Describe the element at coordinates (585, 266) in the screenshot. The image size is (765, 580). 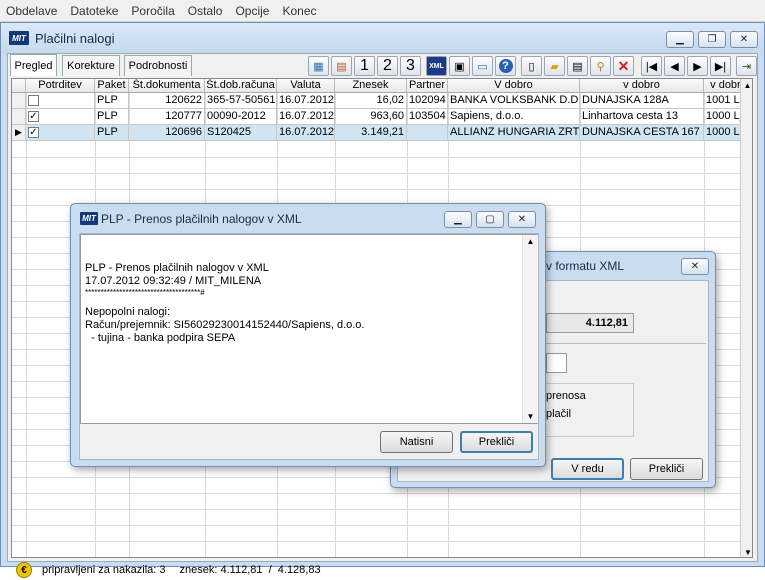
I see `xml-format-dialog-title: v formatu XML` at that location.